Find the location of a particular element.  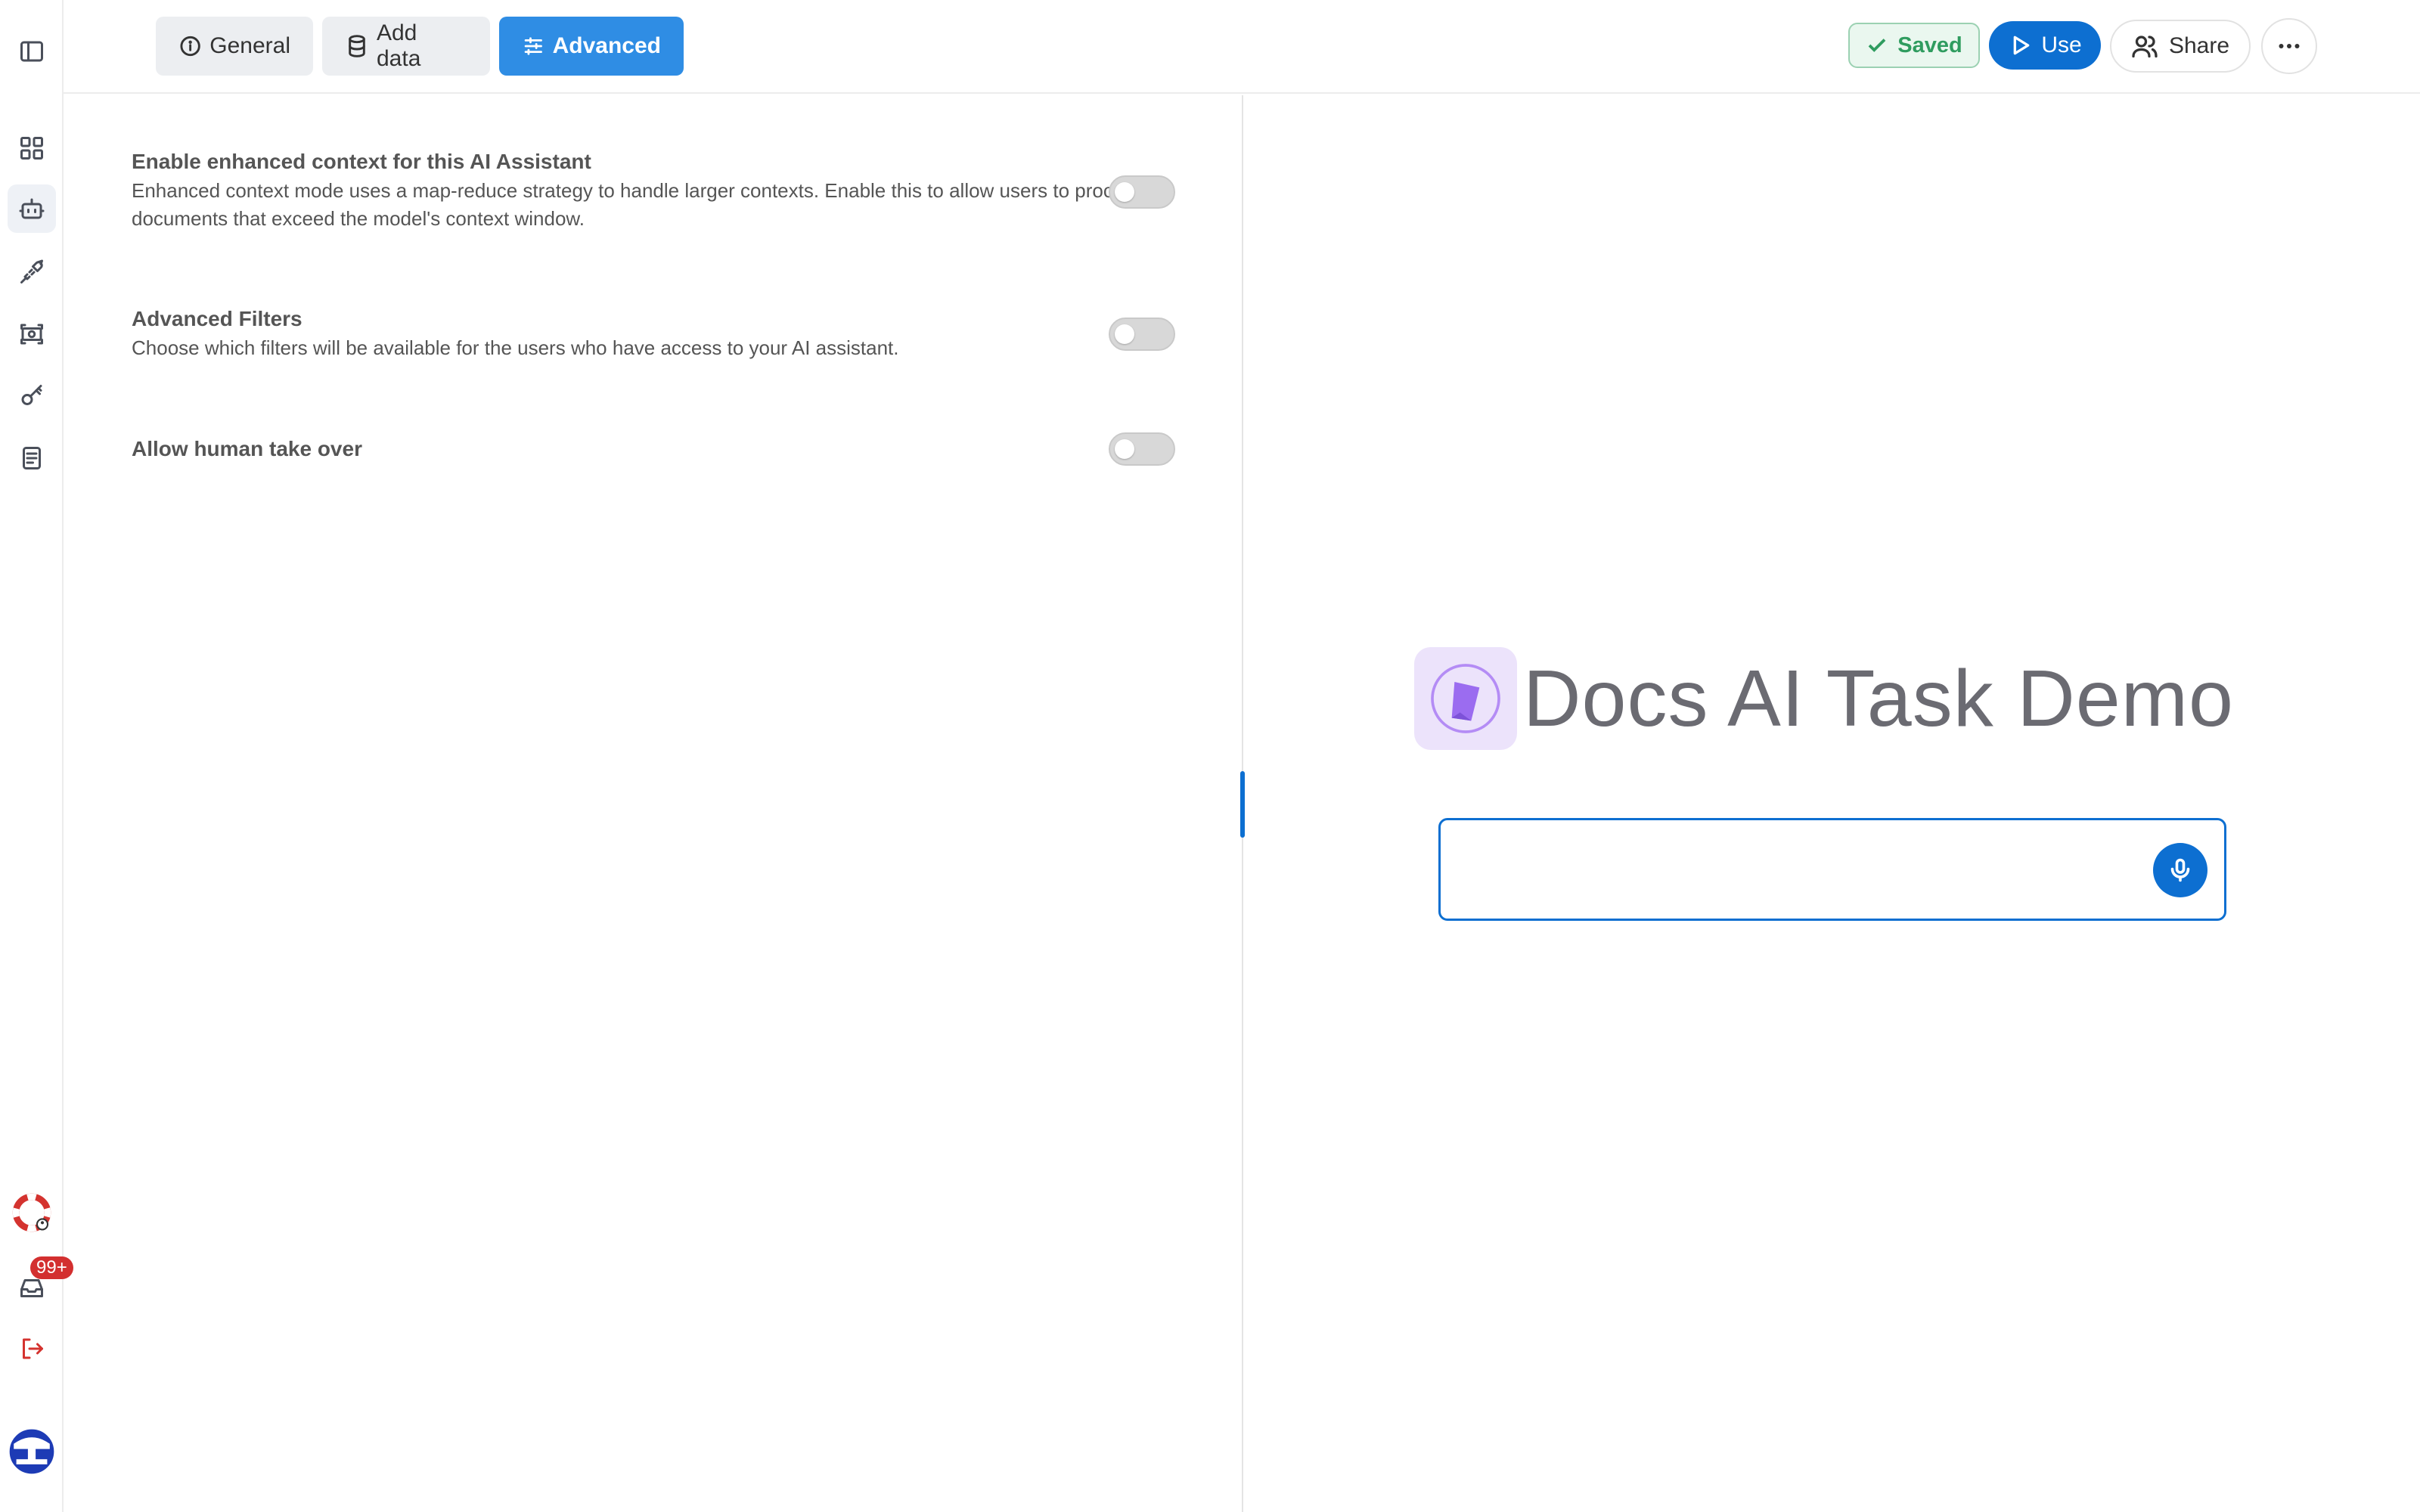

database-icon is located at coordinates (357, 46).